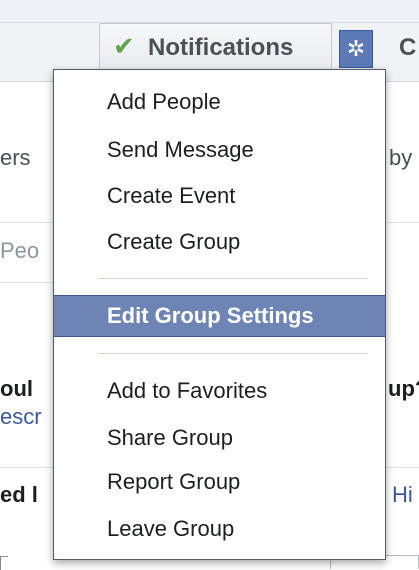 This screenshot has width=419, height=570. Describe the element at coordinates (219, 529) in the screenshot. I see `menu-item-leave-group: Leave Group` at that location.